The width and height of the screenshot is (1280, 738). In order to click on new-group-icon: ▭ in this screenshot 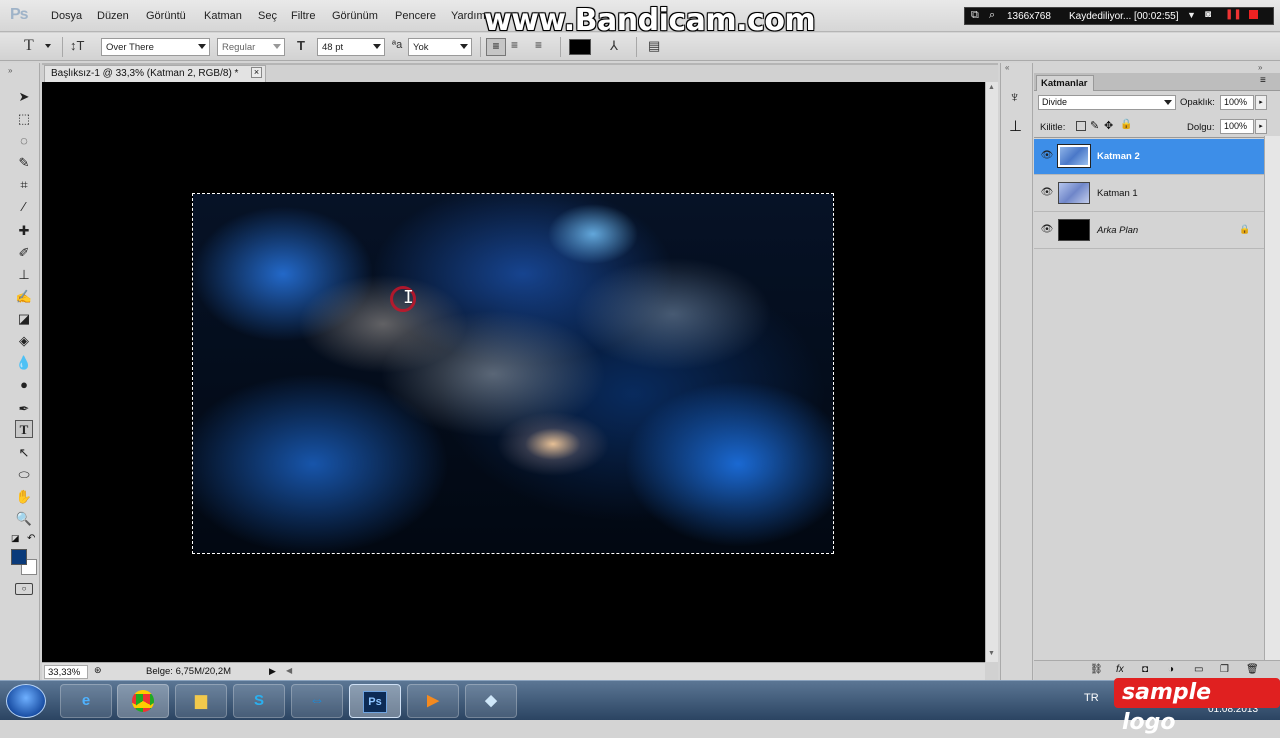, I will do `click(1198, 669)`.